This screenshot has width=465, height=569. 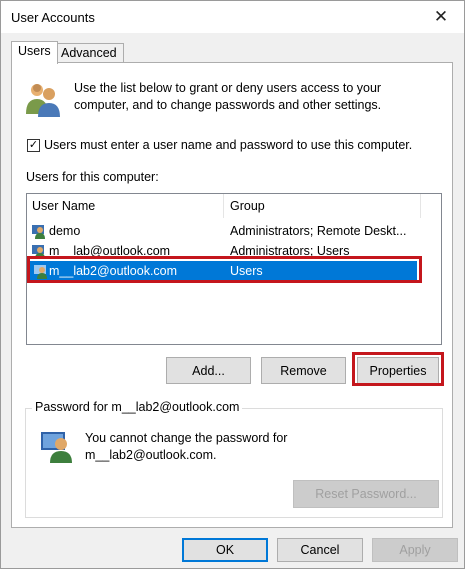 What do you see at coordinates (247, 206) in the screenshot?
I see `column-header-group: Group` at bounding box center [247, 206].